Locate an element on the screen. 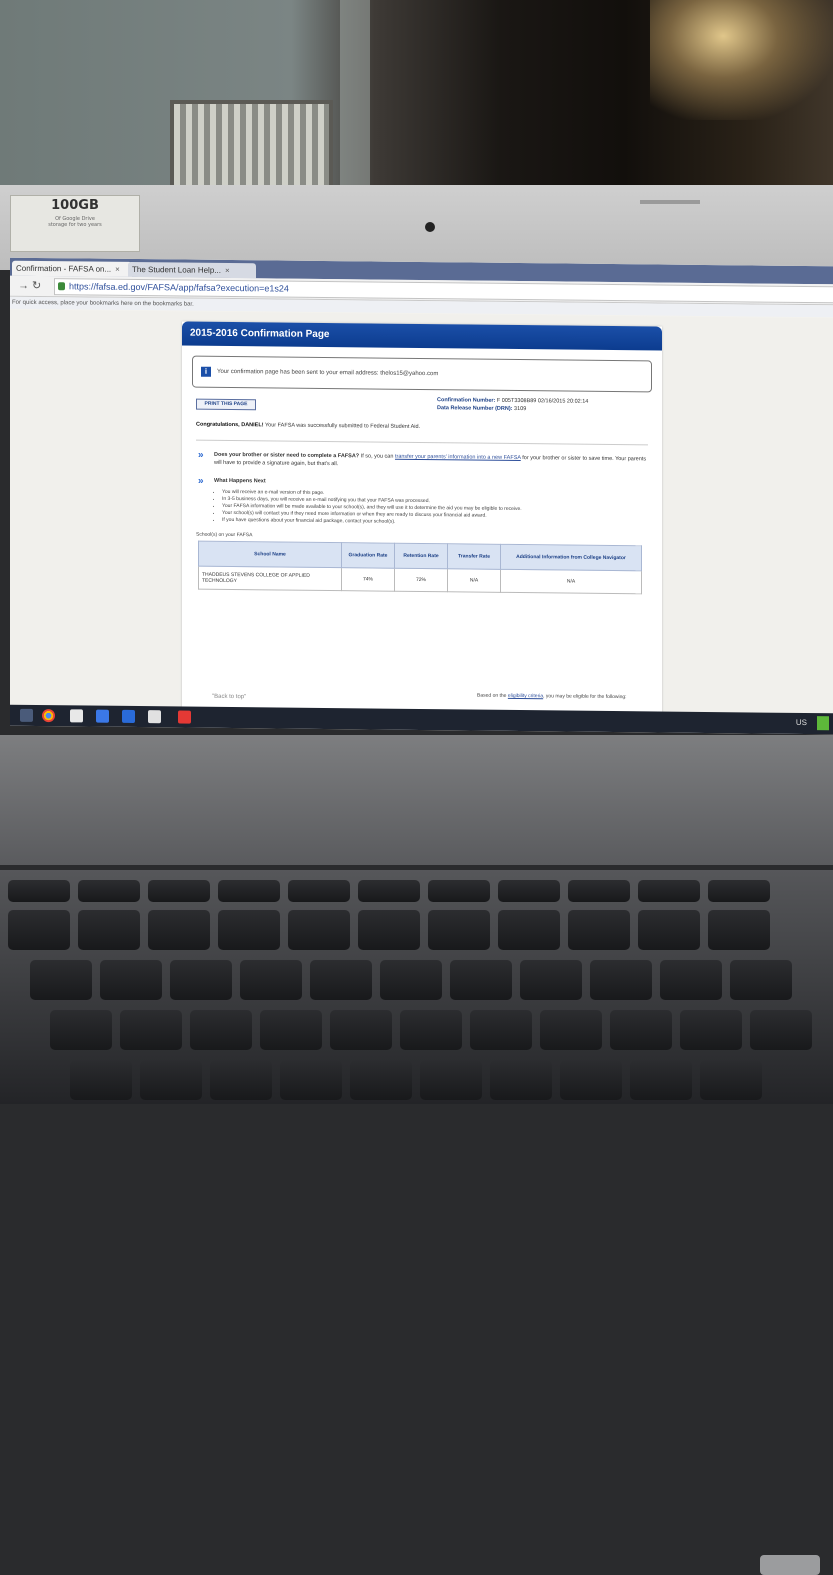  number-key-row is located at coordinates (389, 931).